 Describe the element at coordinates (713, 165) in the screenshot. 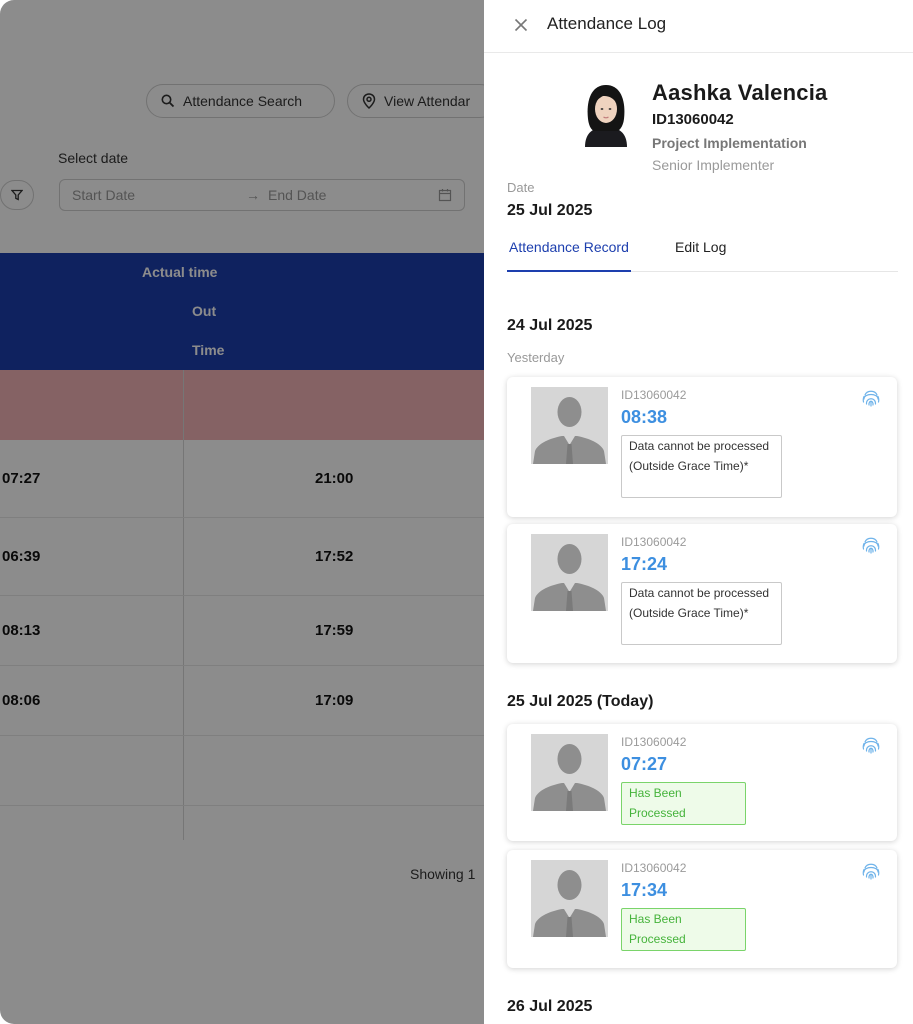

I see `employee-position: Senior Implementer` at that location.